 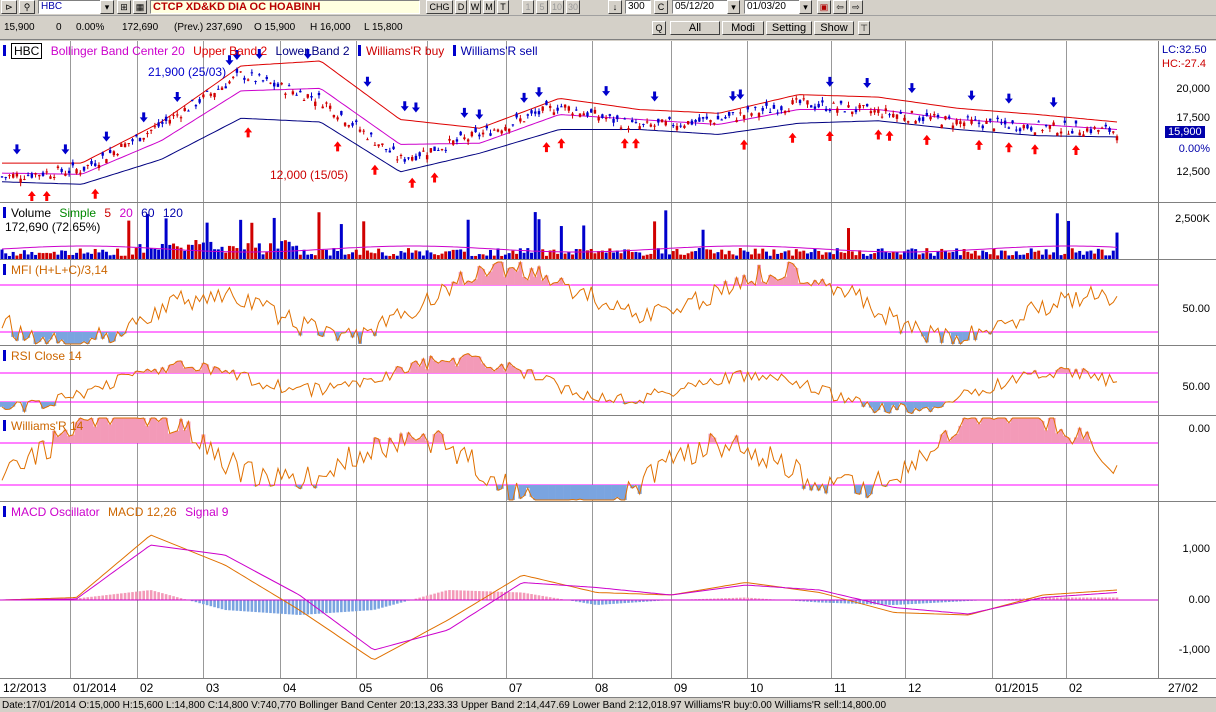 I want to click on period-w-button: W, so click(x=475, y=7).